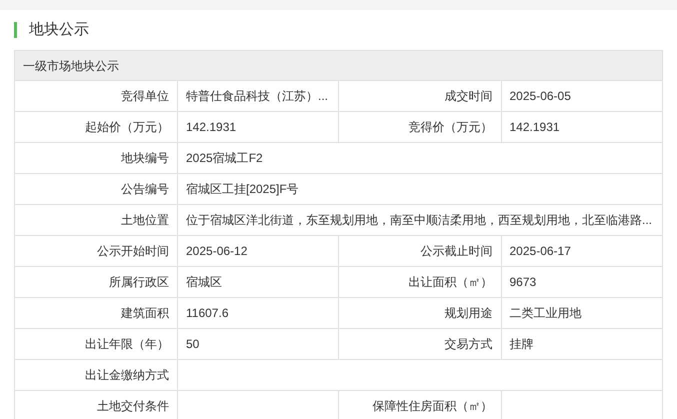  I want to click on field-label: 规划用途, so click(468, 313).